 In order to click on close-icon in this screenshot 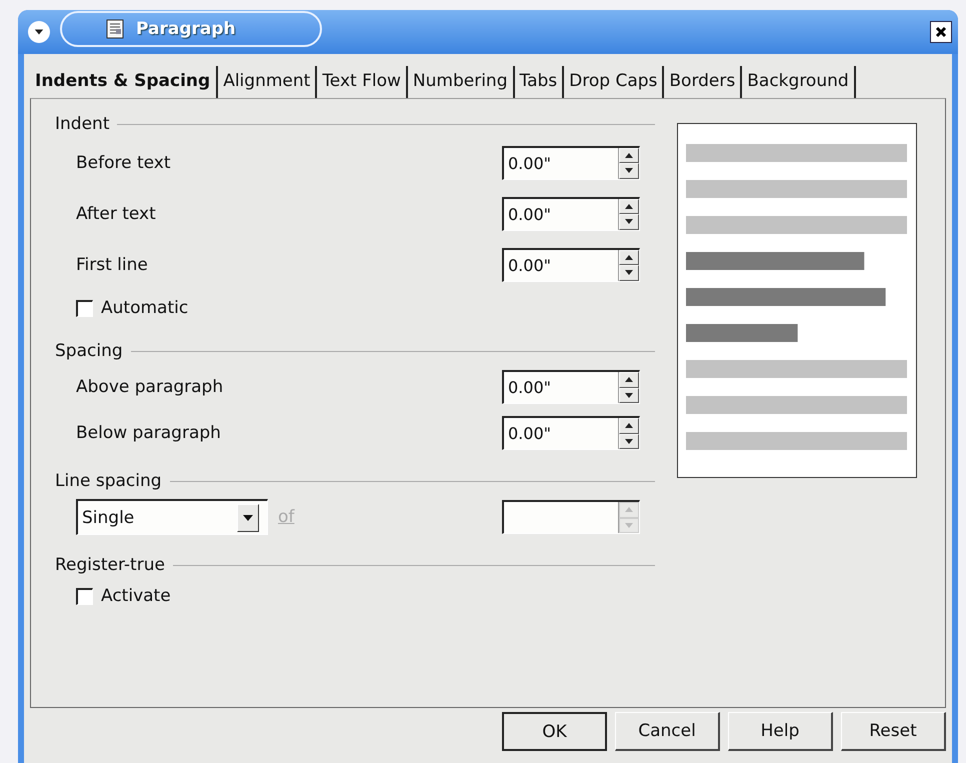, I will do `click(941, 32)`.